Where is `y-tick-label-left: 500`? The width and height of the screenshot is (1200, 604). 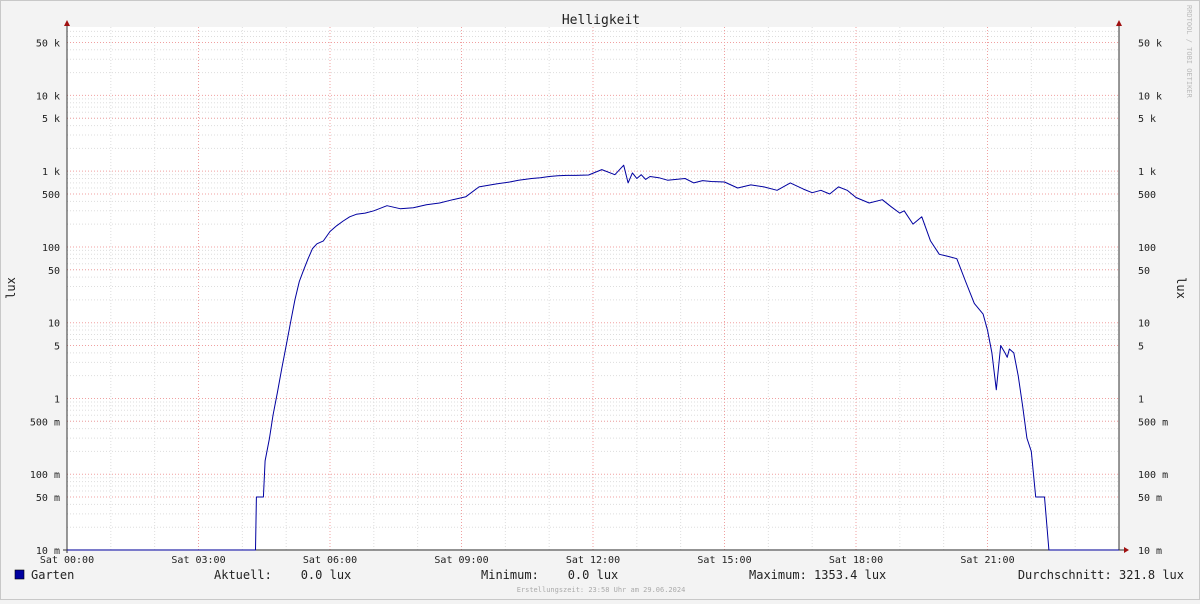
y-tick-label-left: 500 is located at coordinates (51, 195).